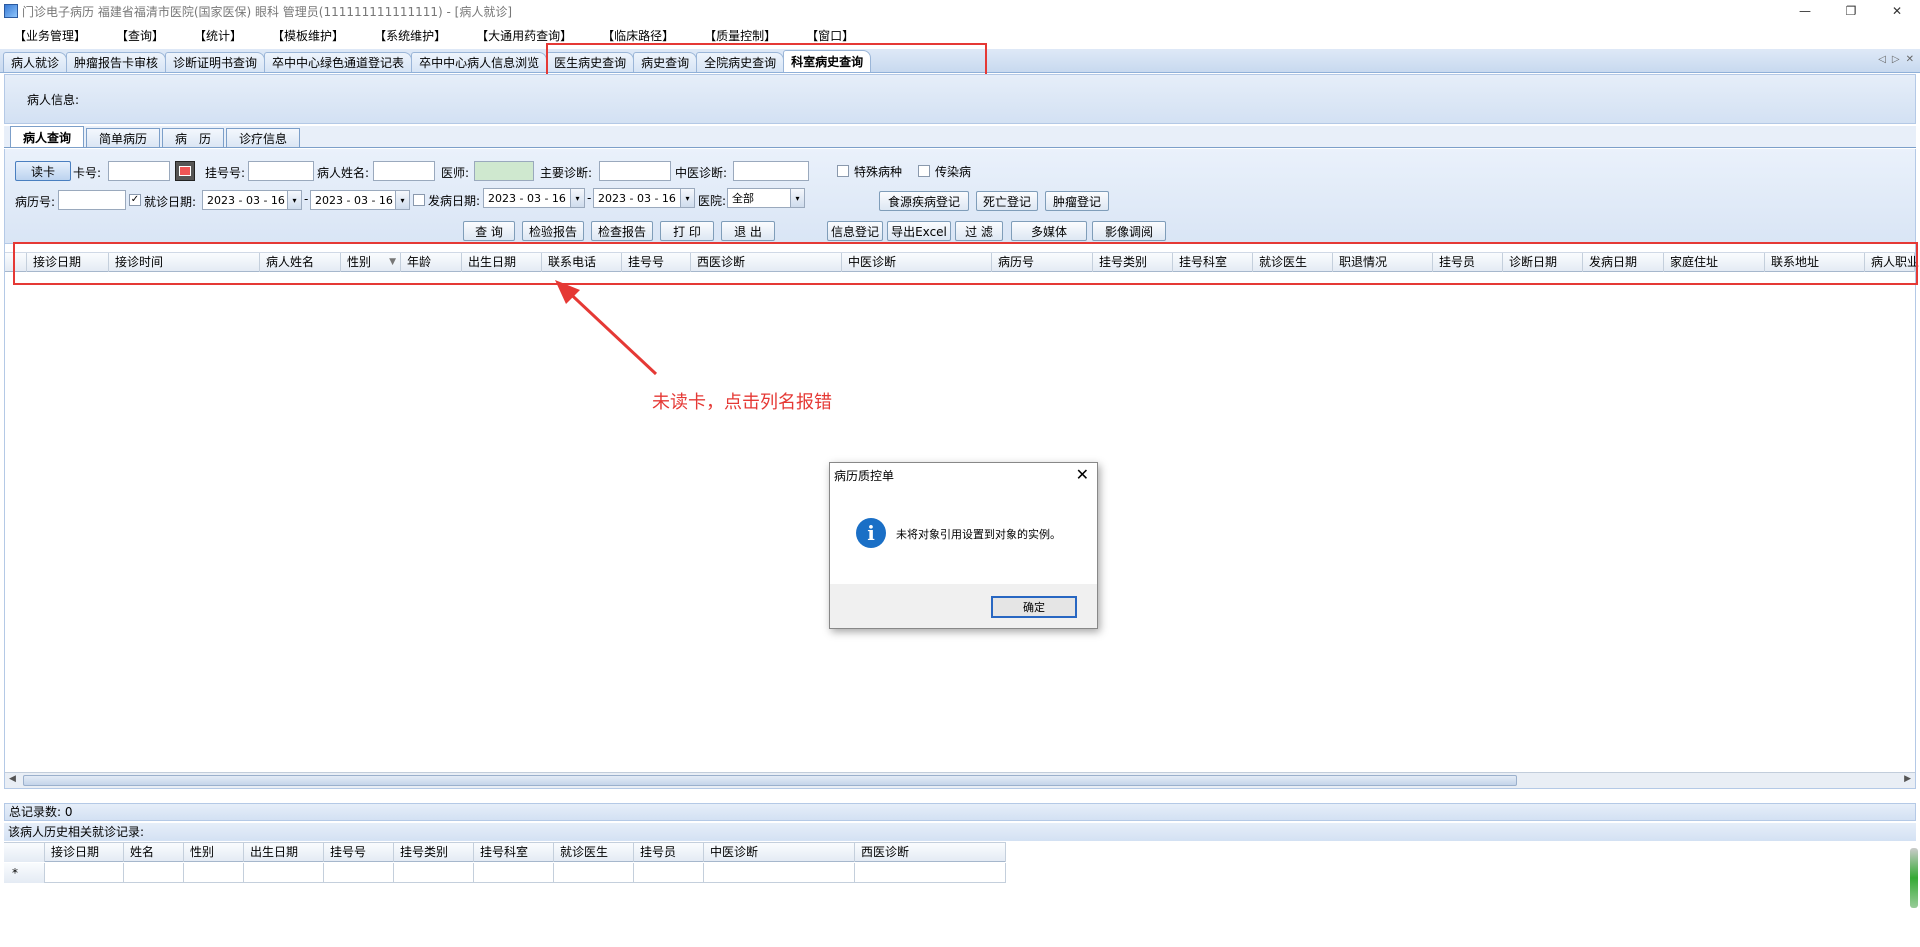 The image size is (1920, 947). Describe the element at coordinates (740, 35) in the screenshot. I see `menu-quality: 【质量控制】` at that location.